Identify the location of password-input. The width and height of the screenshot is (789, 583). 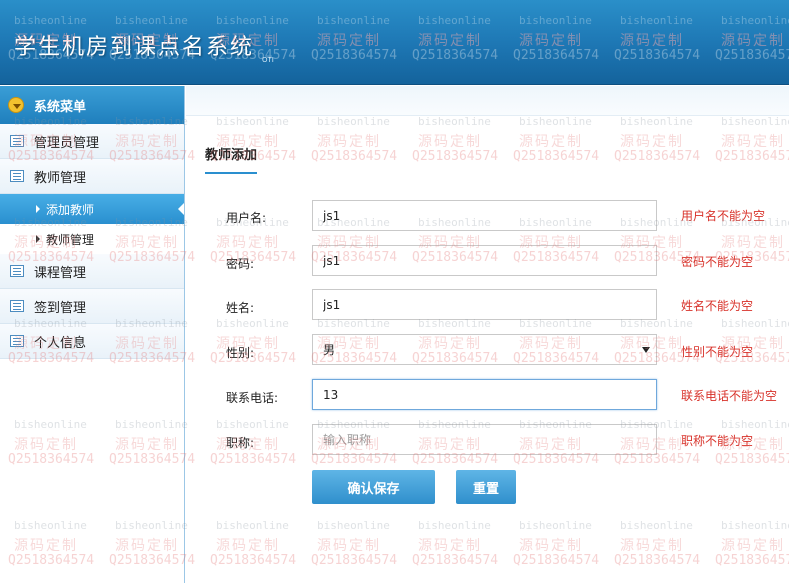
(484, 260).